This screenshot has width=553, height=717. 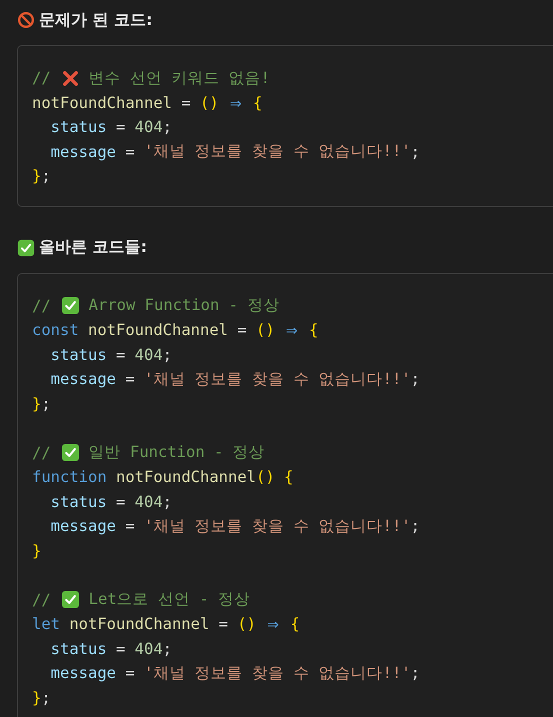 What do you see at coordinates (166, 624) in the screenshot?
I see `code-line: let notFoundChannel = () ⇒ {` at bounding box center [166, 624].